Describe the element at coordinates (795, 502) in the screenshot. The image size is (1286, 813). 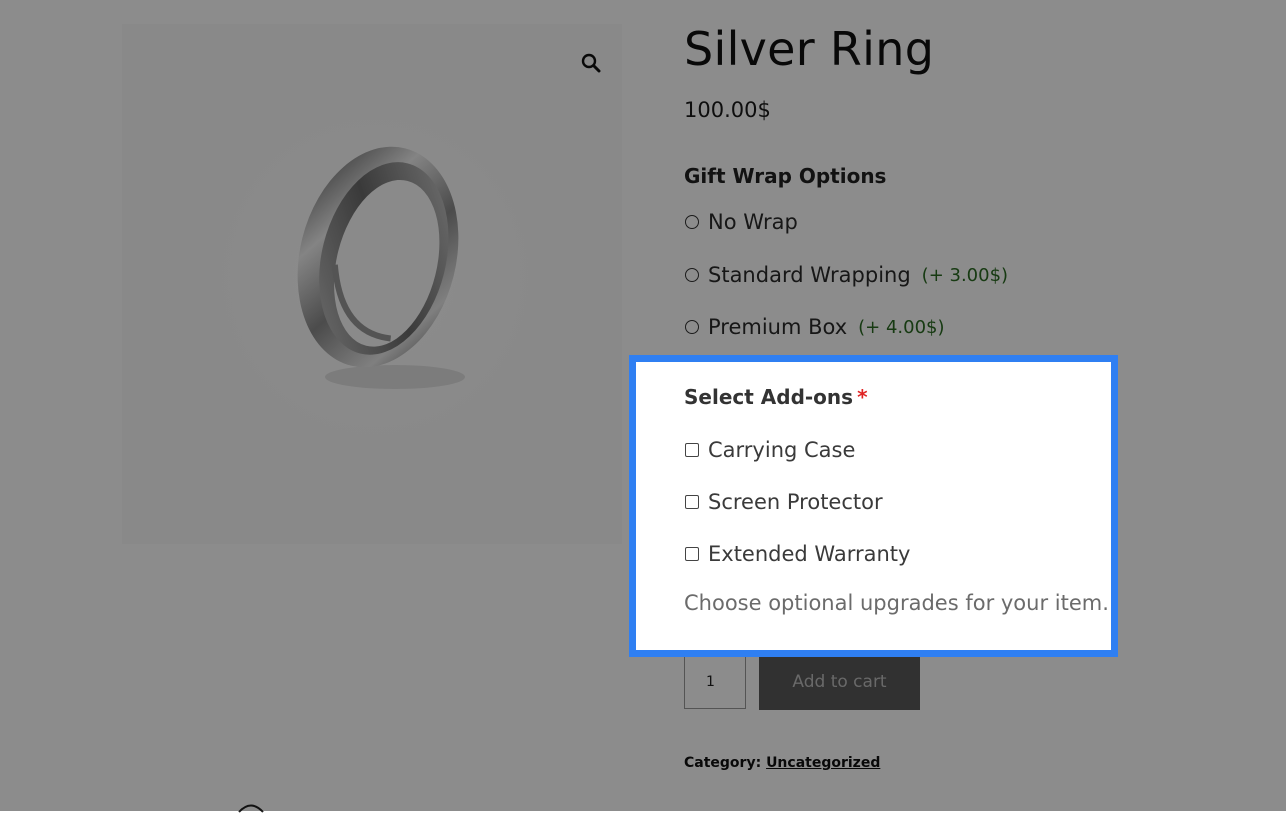
I see `option-label: Screen Protector` at that location.